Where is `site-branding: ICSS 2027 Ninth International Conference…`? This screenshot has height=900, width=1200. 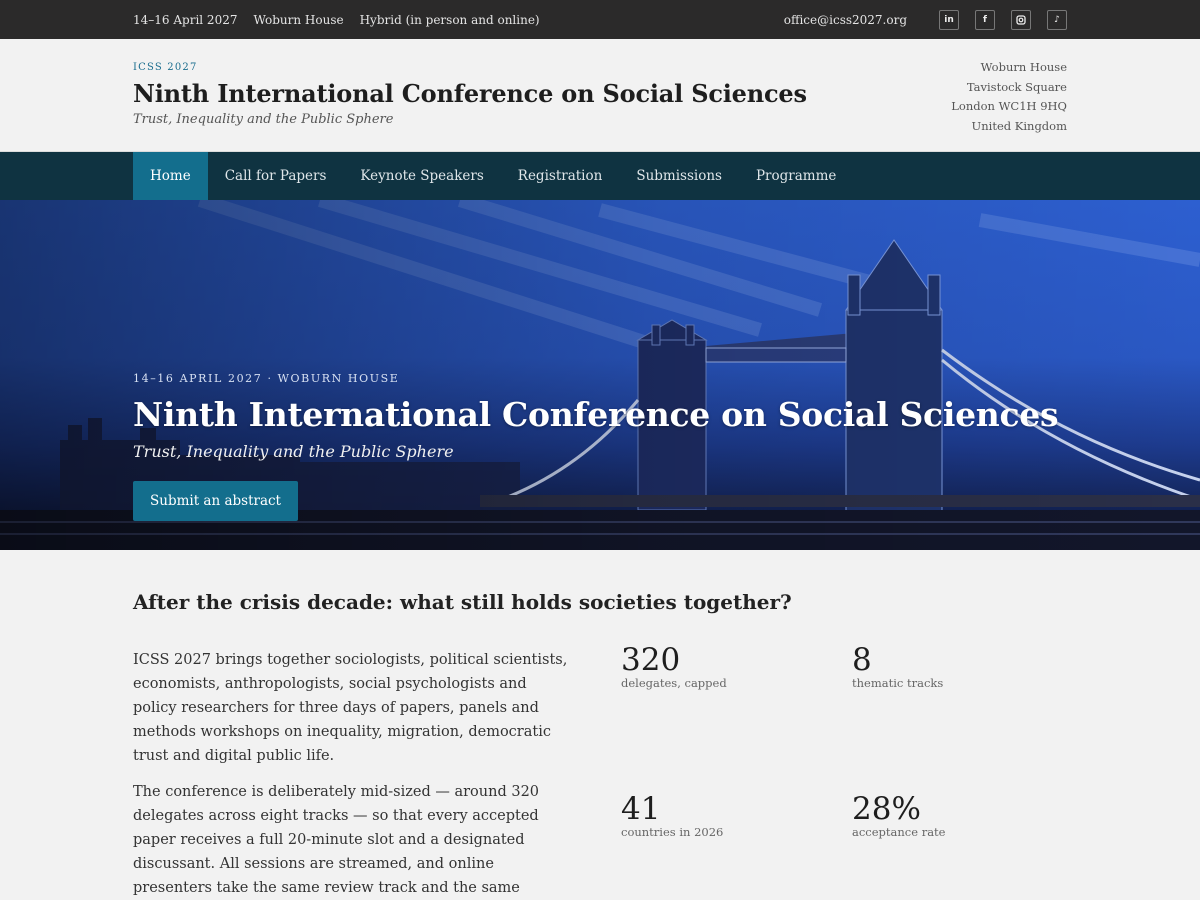 site-branding: ICSS 2027 Ninth International Conference… is located at coordinates (470, 106).